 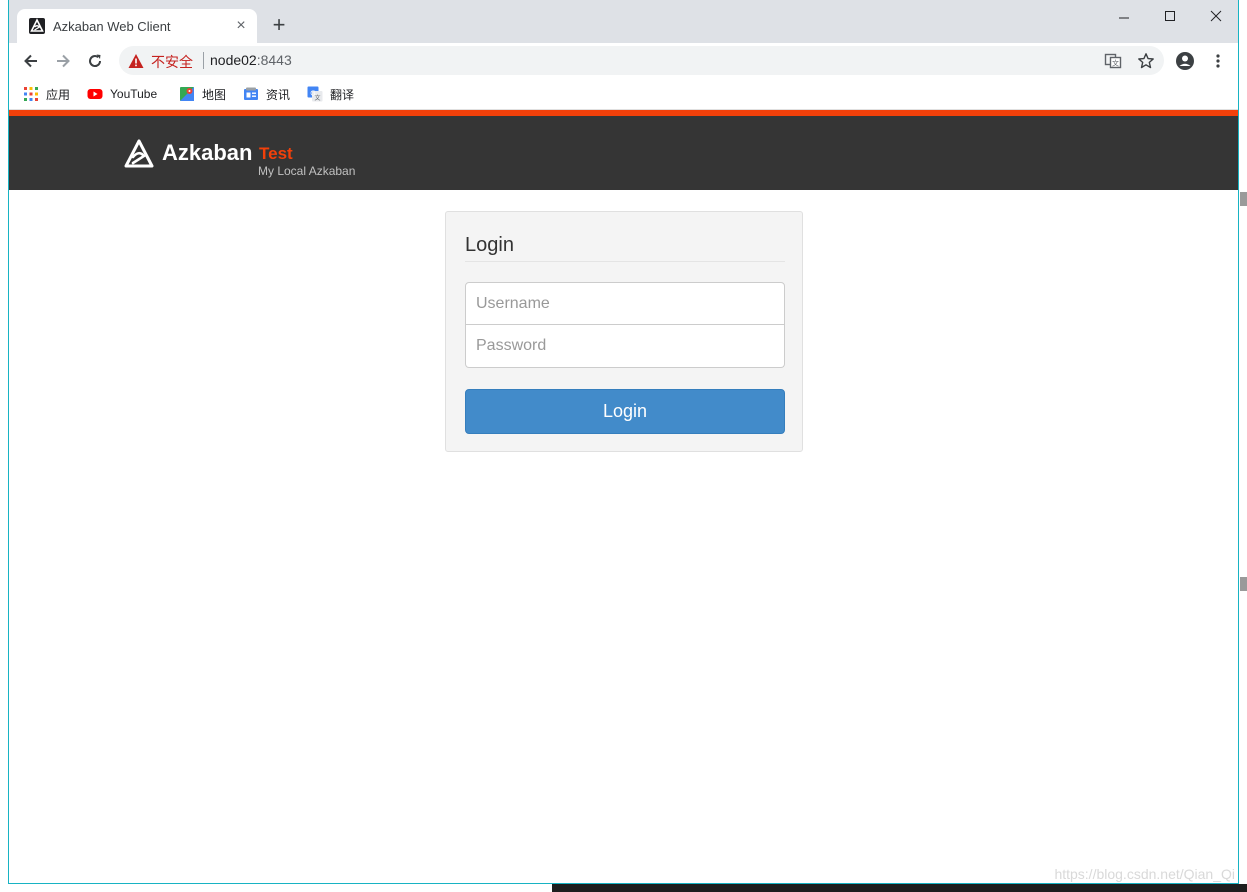 I want to click on navigation-toolbar: 不安全 node02:8443 文, so click(x=623, y=60).